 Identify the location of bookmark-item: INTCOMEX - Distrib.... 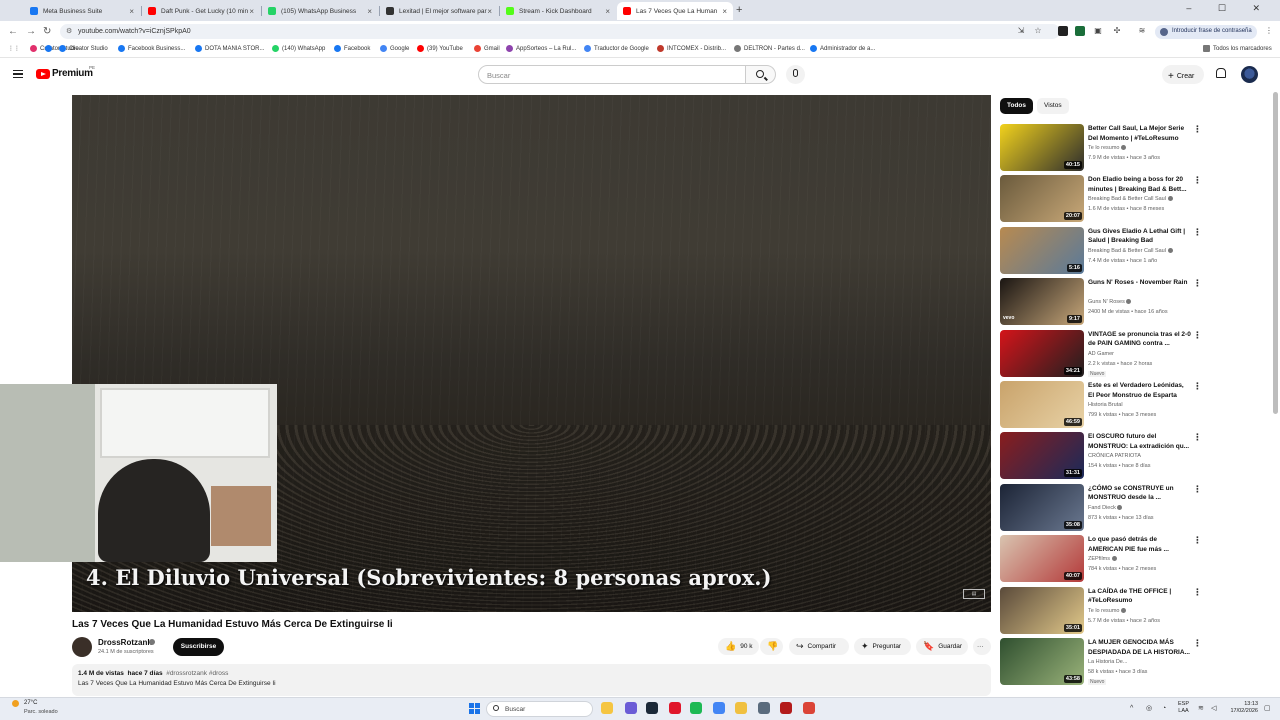
(691, 48).